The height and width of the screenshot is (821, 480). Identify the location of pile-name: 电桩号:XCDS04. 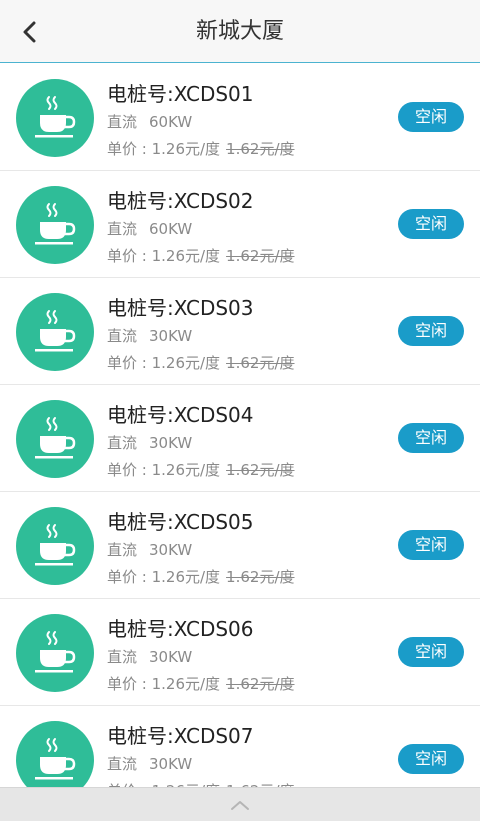
(180, 415).